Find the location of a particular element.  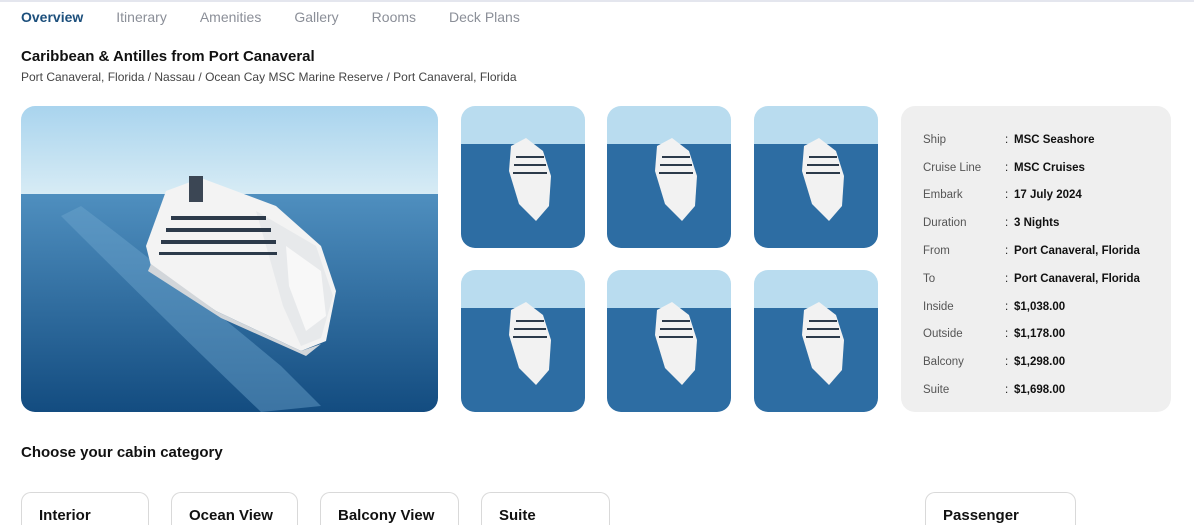

info-row-inside: Inside : $1,038.00 is located at coordinates (1036, 307).